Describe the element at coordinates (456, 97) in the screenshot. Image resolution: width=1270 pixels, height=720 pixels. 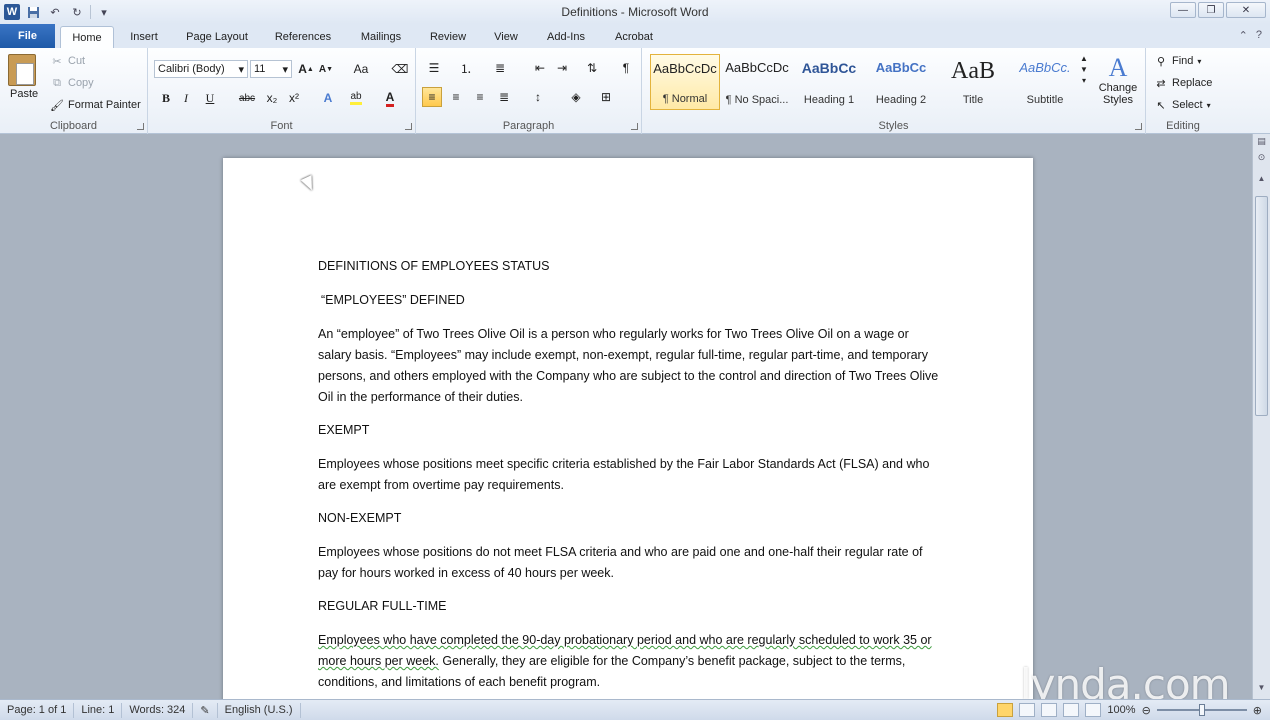
I see `align-center-icon: ≡` at that location.